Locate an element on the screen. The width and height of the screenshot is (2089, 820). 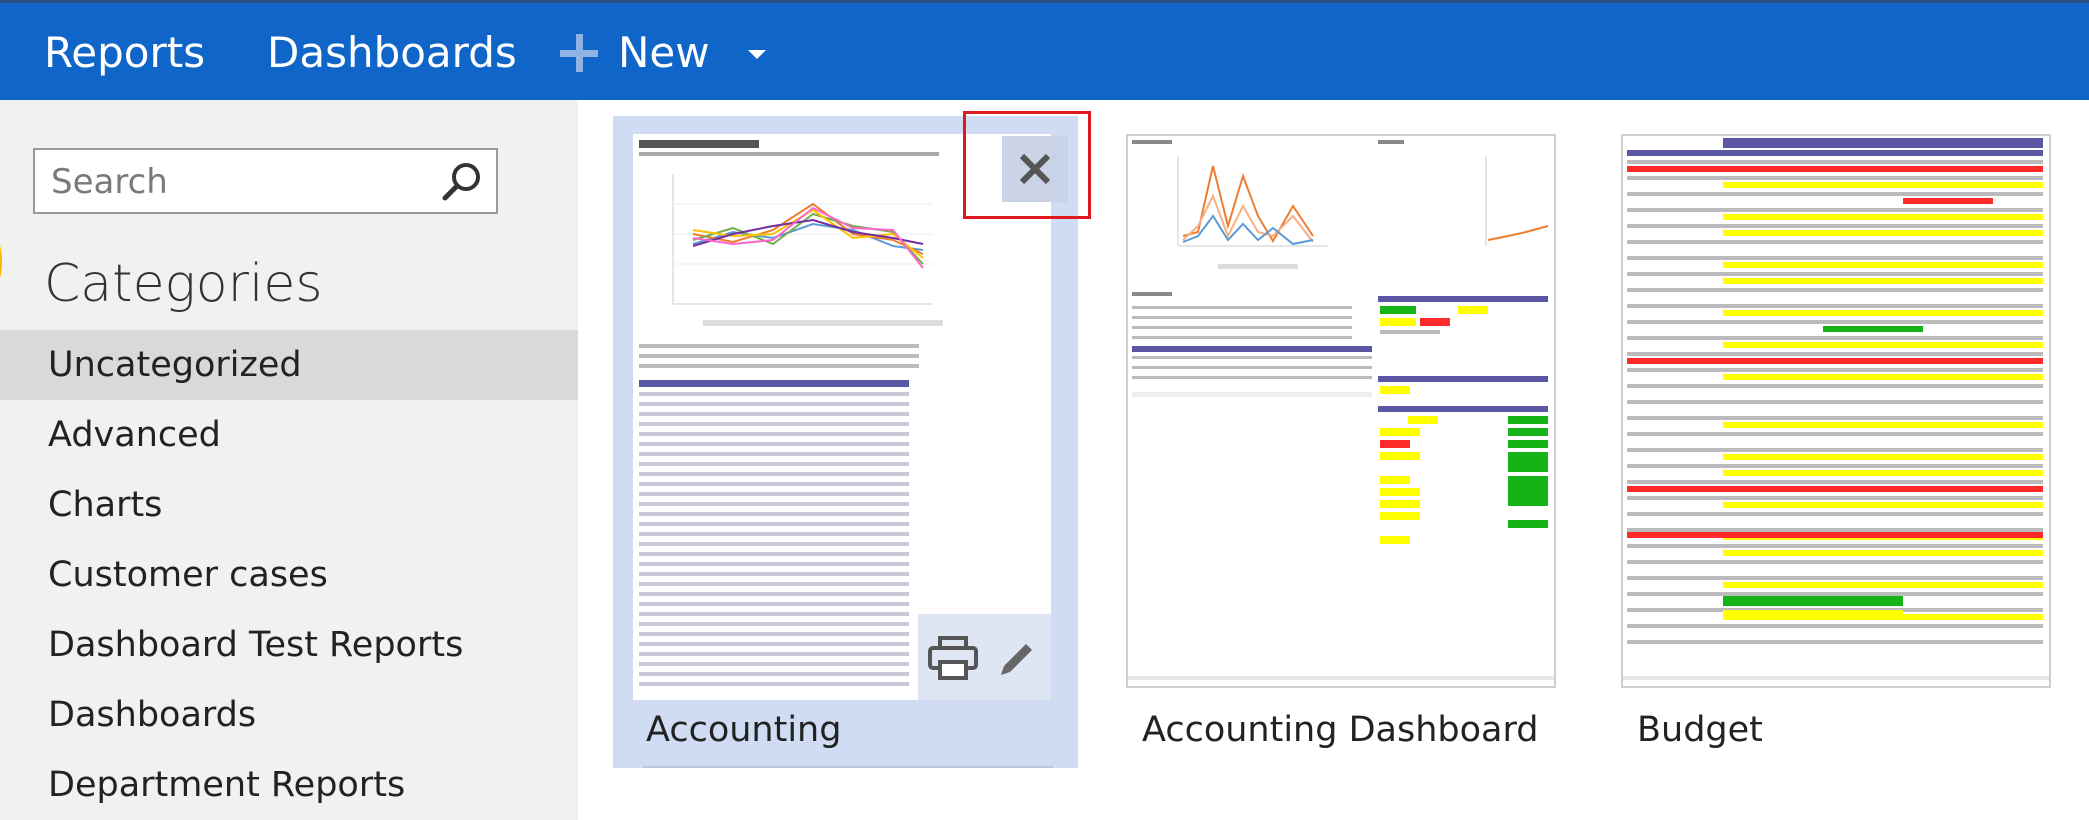
pencil-icon is located at coordinates (1018, 656).